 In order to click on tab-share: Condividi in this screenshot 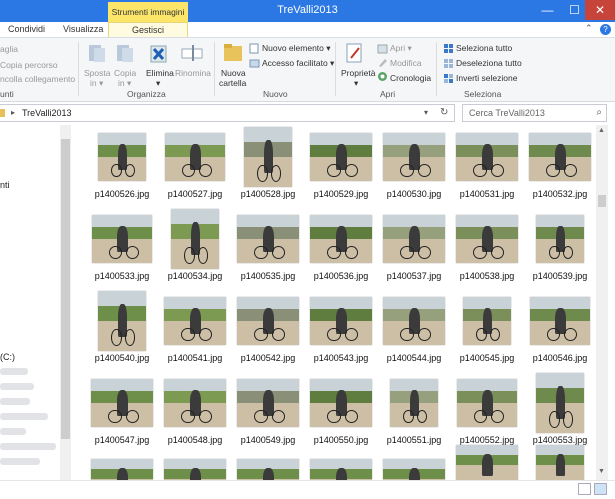, I will do `click(26, 29)`.